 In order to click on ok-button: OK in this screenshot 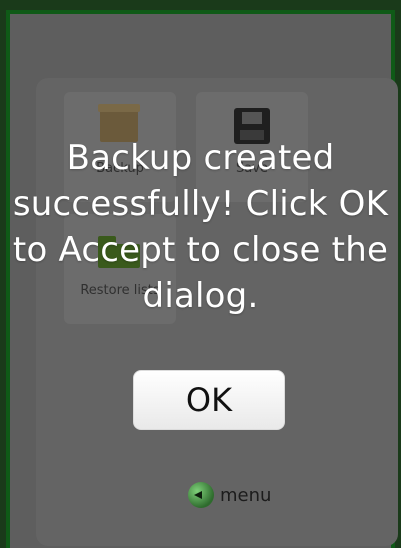, I will do `click(209, 400)`.